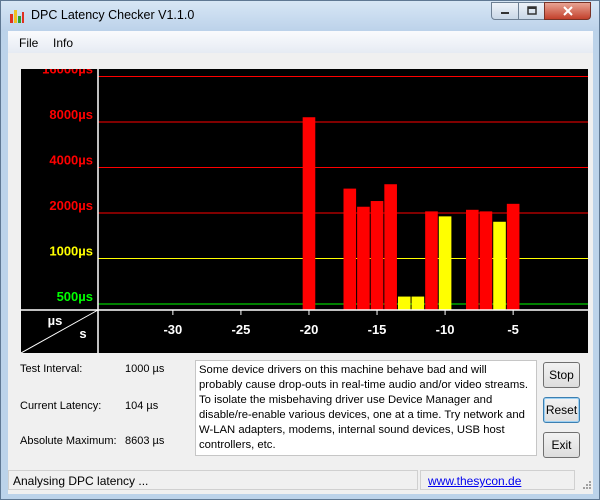  What do you see at coordinates (445, 329) in the screenshot?
I see `x-tick-label: -10` at bounding box center [445, 329].